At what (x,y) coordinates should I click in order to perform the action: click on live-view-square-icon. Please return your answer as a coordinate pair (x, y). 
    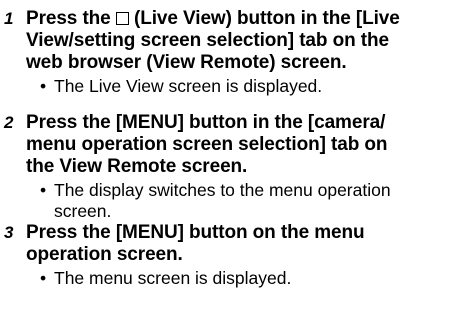
    Looking at the image, I should click on (122, 18).